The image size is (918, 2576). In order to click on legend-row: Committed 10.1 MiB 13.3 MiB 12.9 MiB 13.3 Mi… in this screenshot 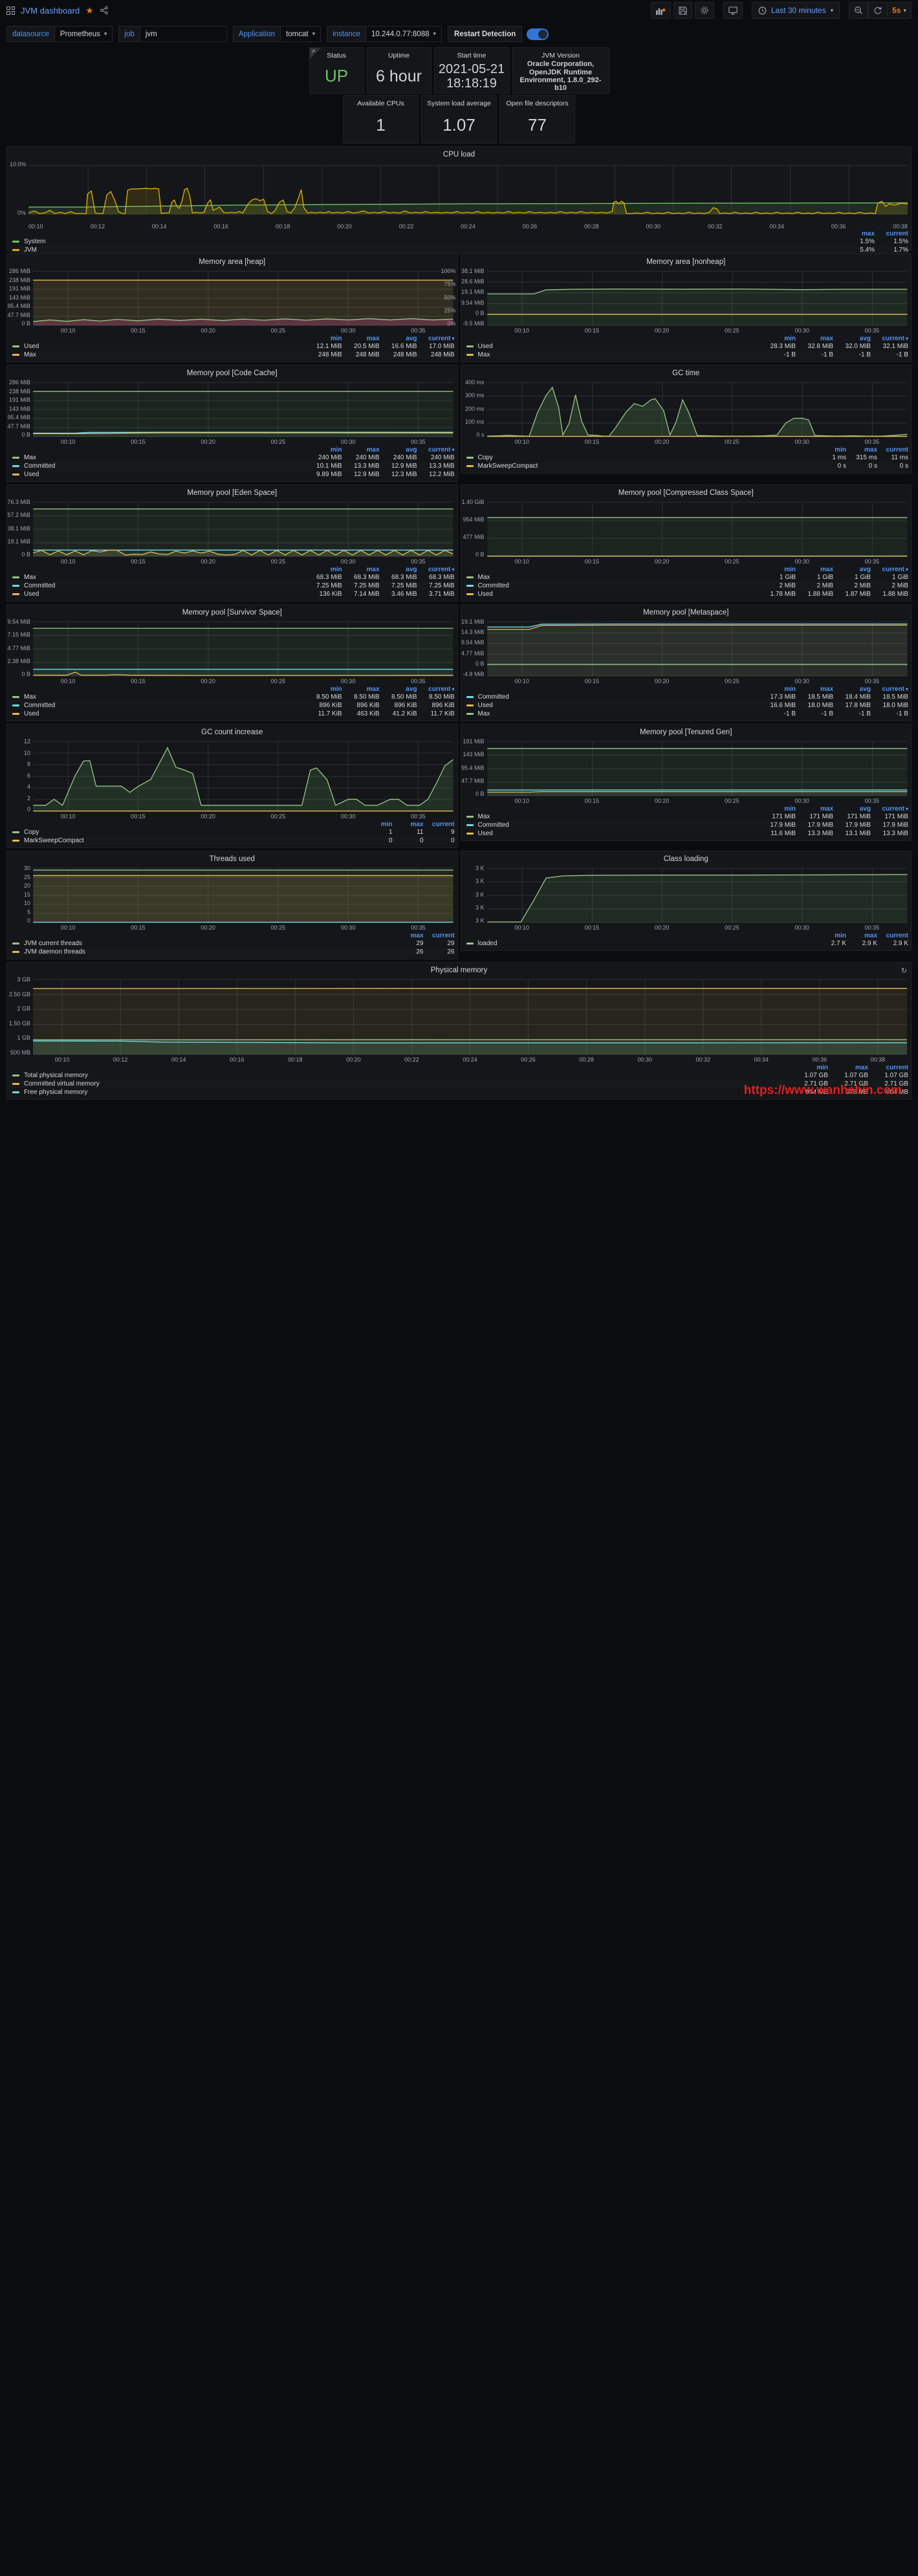, I will do `click(232, 466)`.